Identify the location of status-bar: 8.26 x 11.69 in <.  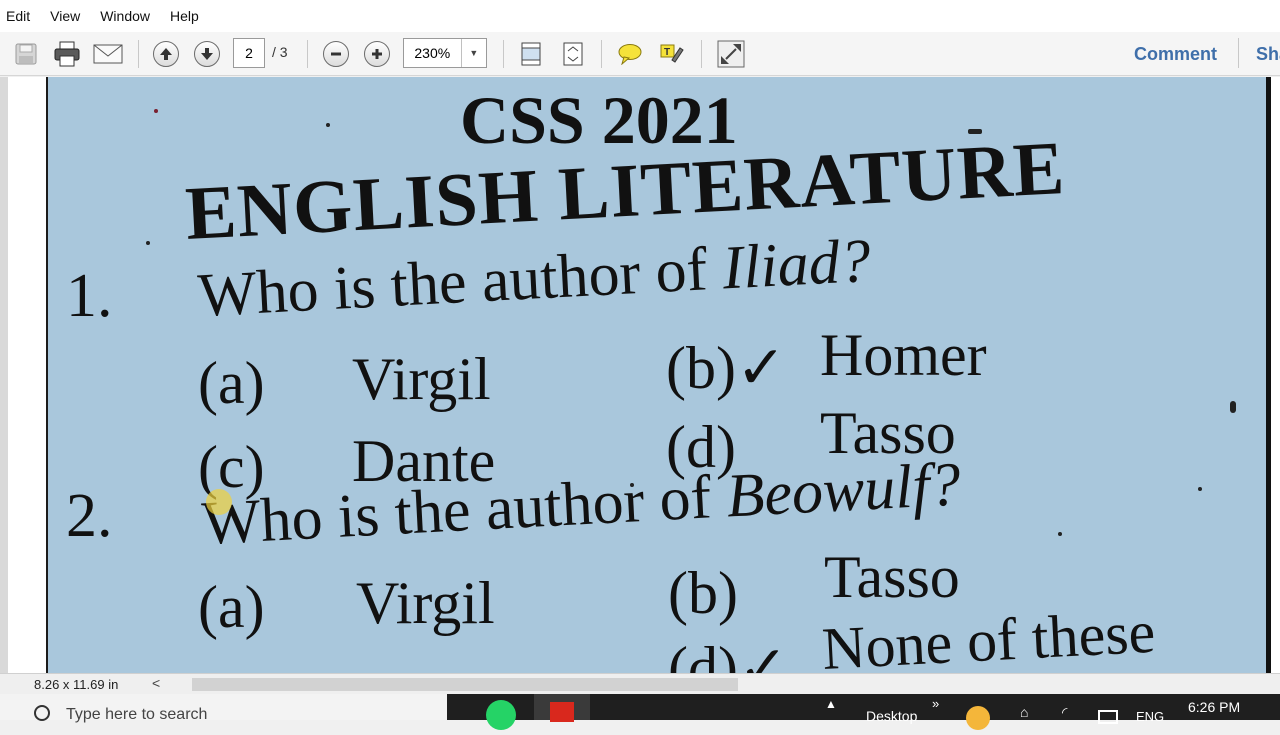
(640, 683).